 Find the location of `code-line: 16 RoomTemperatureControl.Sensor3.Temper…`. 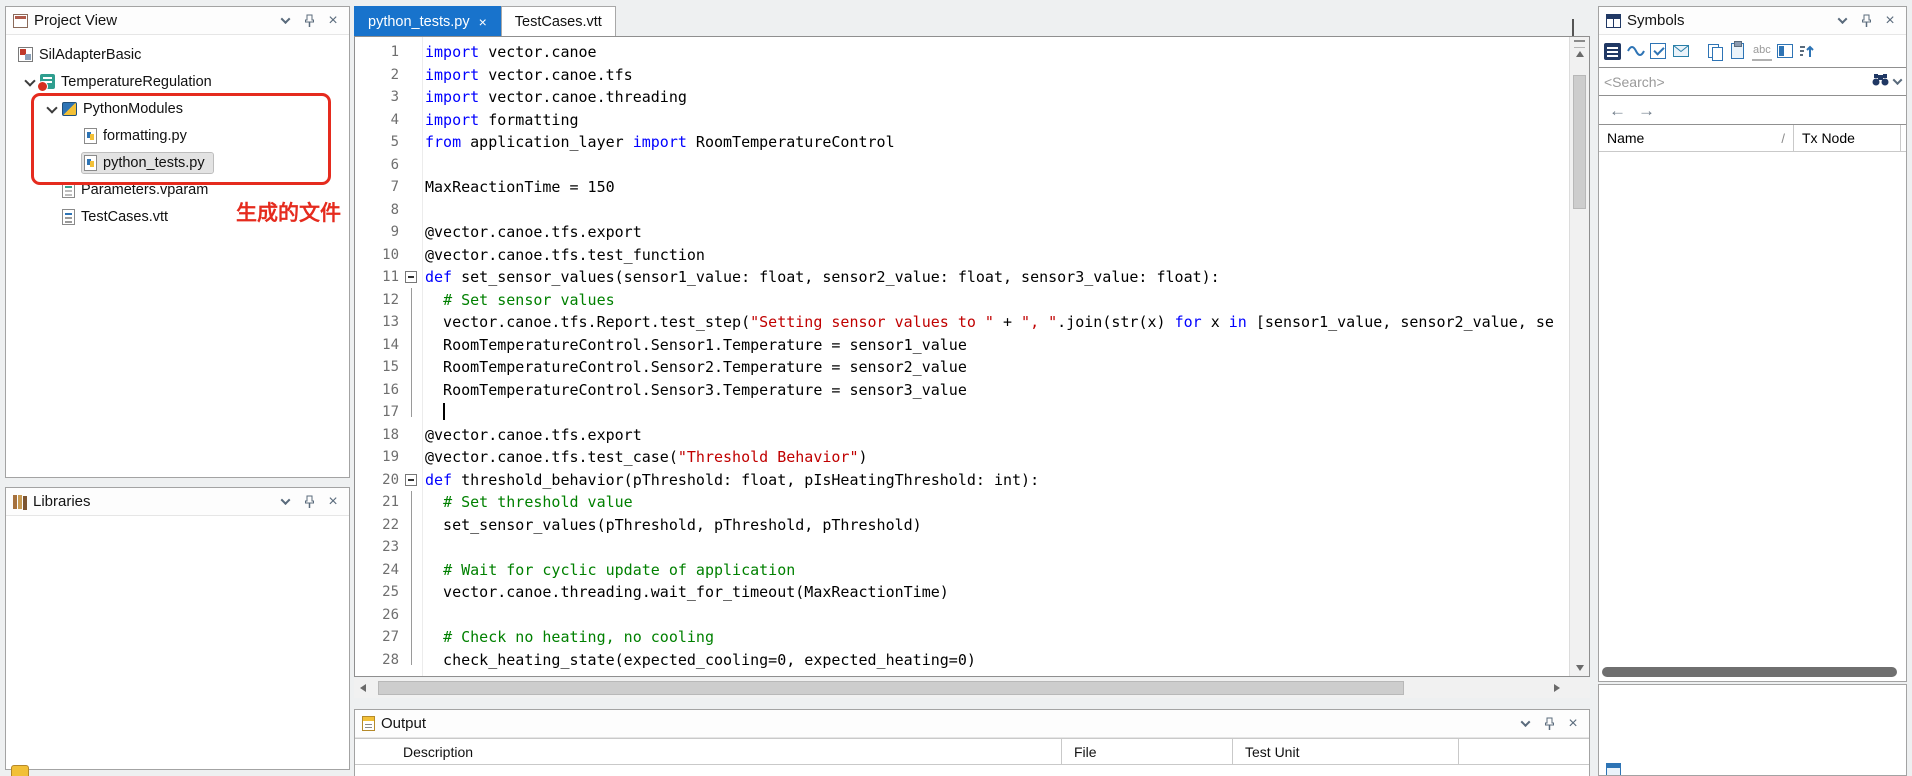

code-line: 16 RoomTemperatureControl.Sensor3.Temper… is located at coordinates (961, 390).